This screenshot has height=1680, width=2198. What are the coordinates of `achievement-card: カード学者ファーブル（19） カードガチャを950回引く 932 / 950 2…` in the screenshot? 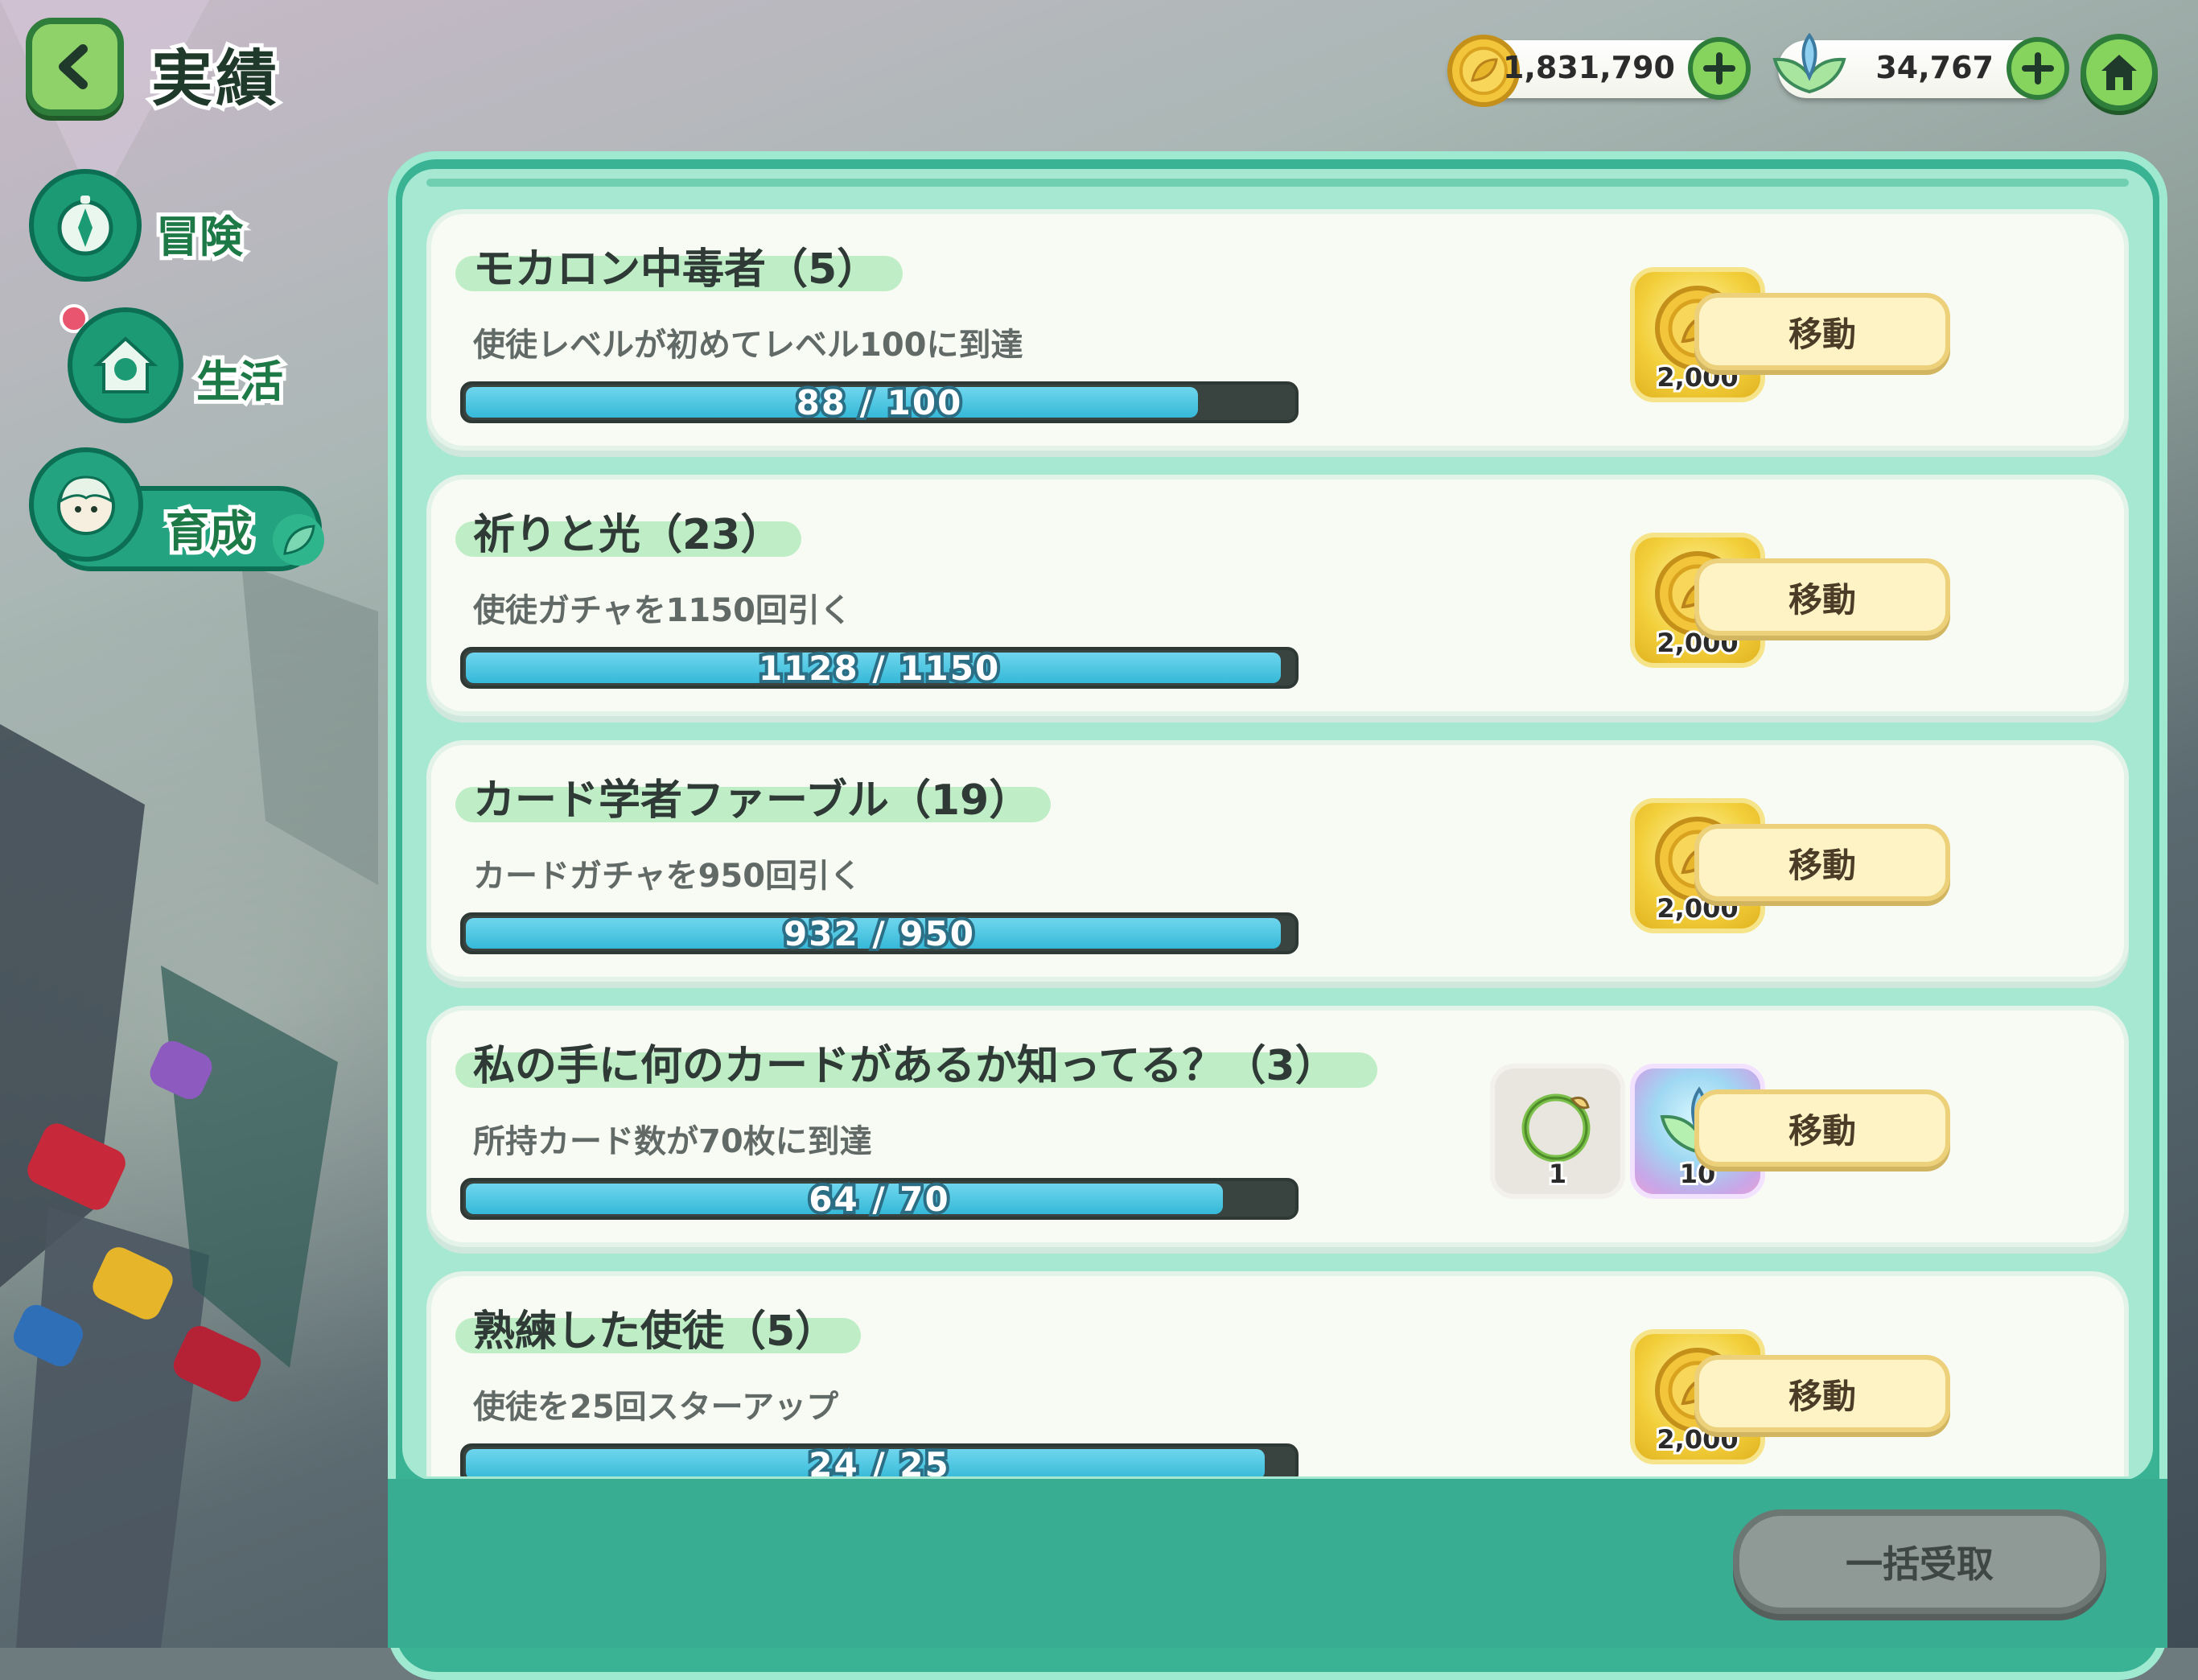 It's located at (1277, 861).